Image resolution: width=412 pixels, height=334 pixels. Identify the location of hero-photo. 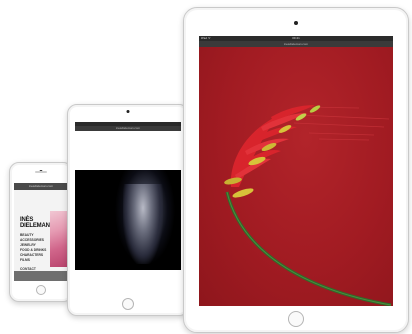
(59, 239).